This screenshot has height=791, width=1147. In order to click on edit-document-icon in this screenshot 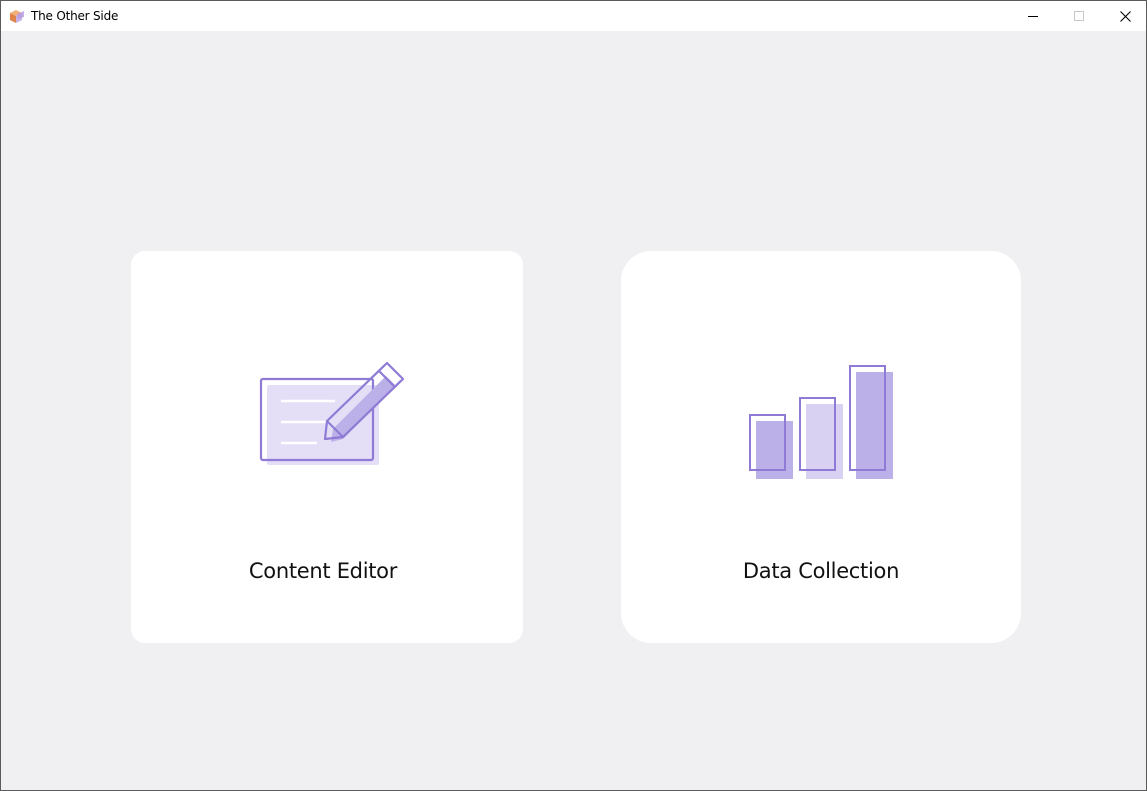, I will do `click(332, 413)`.